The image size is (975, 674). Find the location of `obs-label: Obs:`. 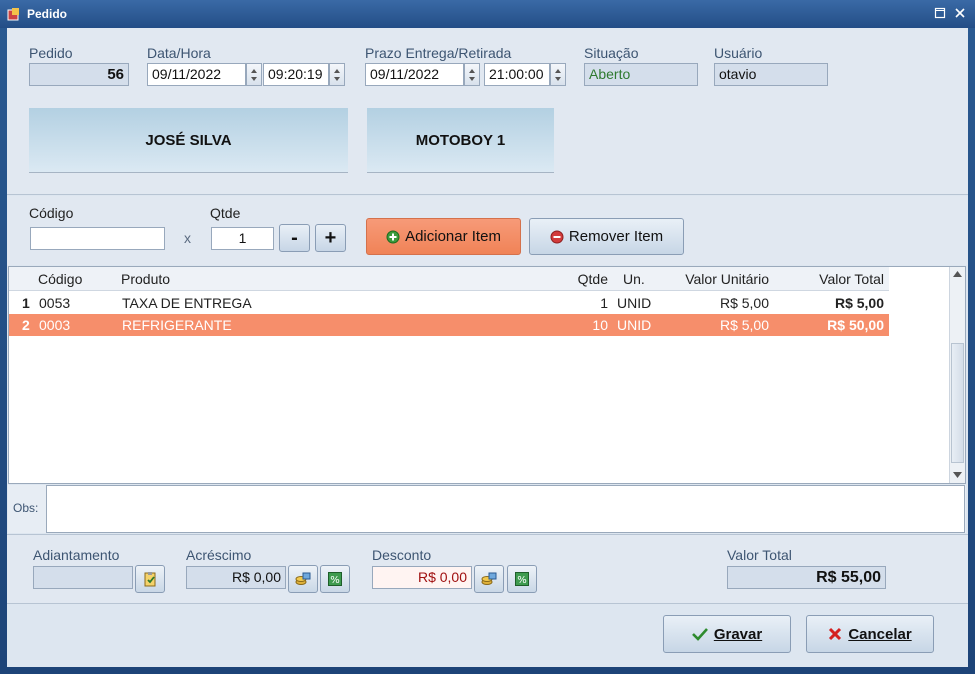

obs-label: Obs: is located at coordinates (26, 508).